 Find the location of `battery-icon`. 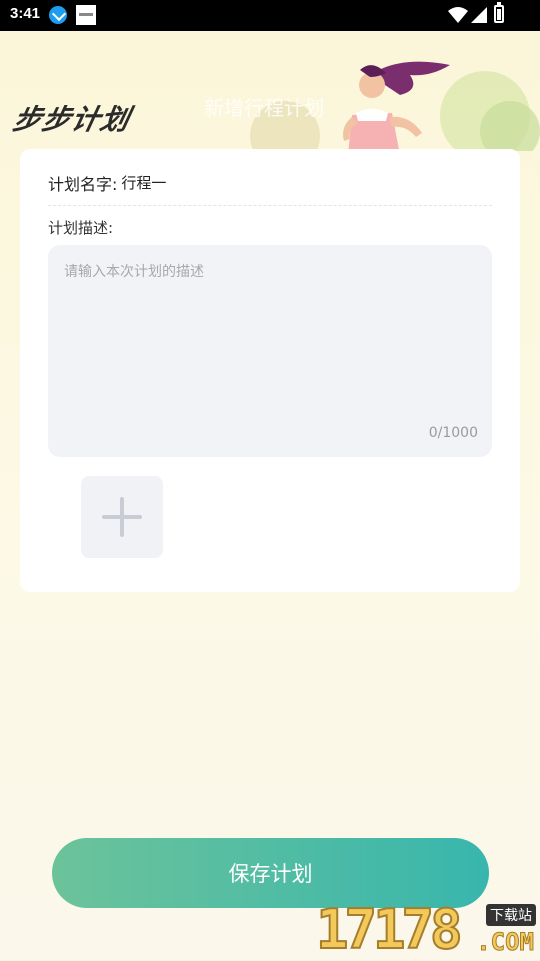

battery-icon is located at coordinates (499, 12).